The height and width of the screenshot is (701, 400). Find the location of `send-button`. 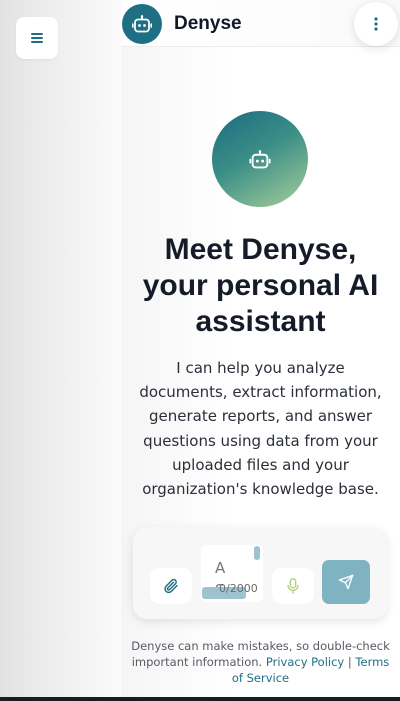

send-button is located at coordinates (346, 582).